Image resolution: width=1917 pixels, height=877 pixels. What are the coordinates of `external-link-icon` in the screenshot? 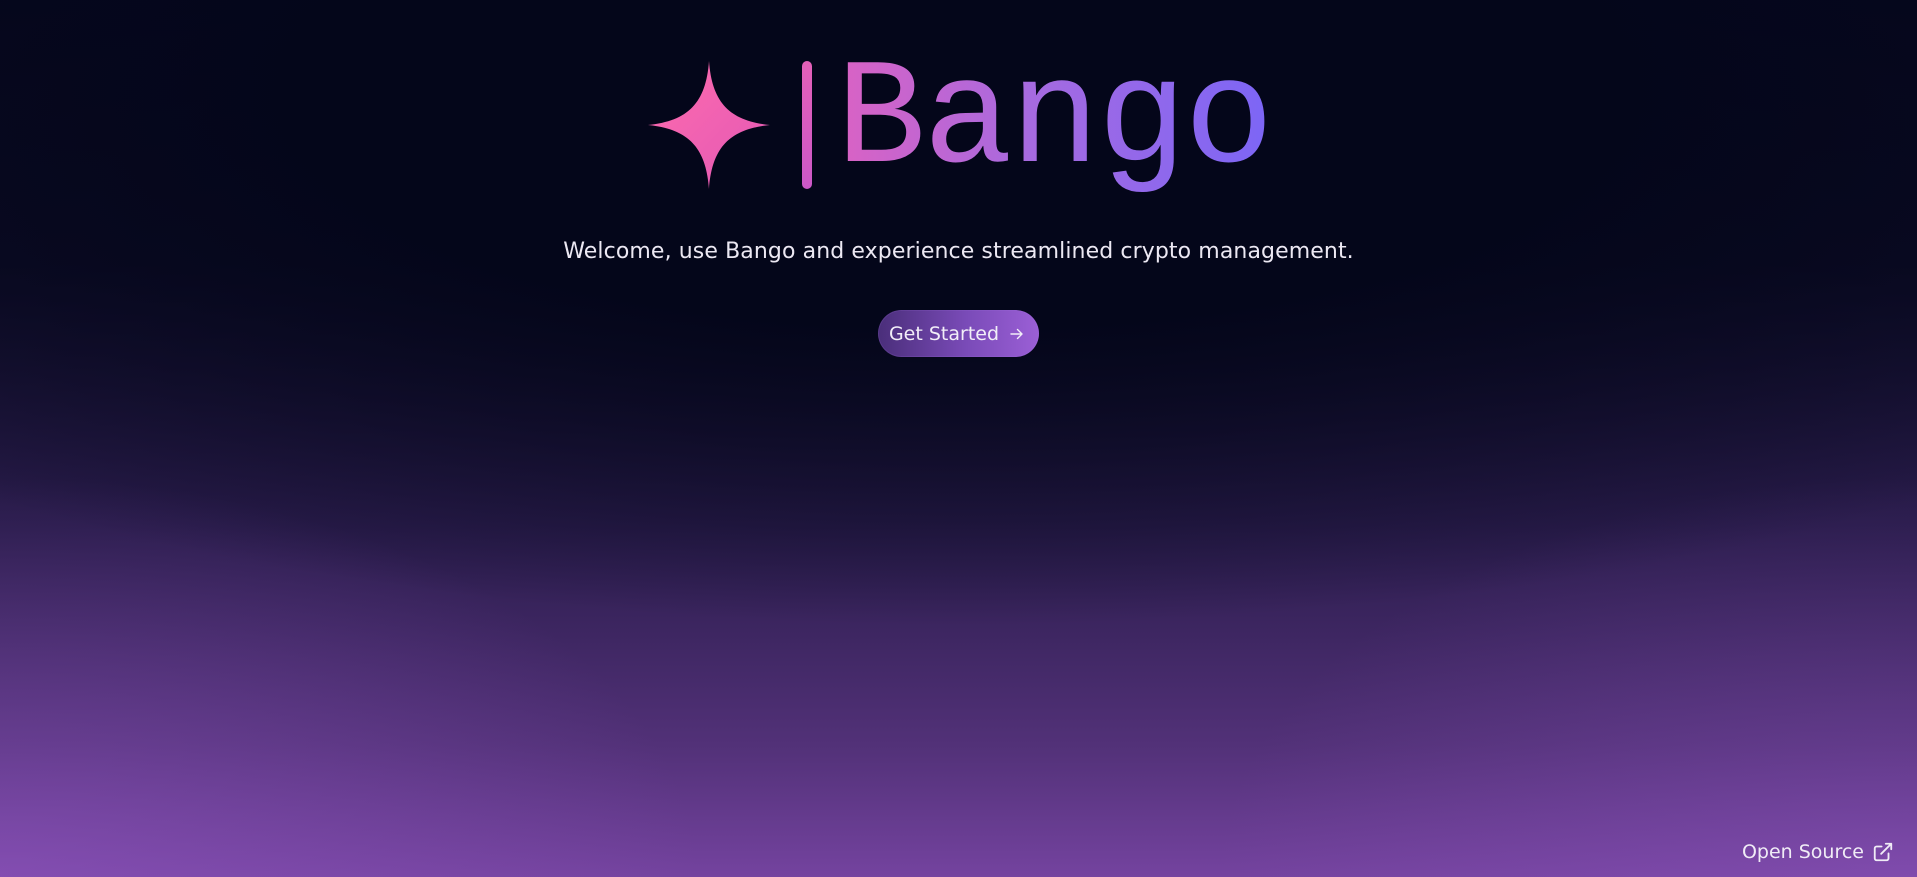 It's located at (1883, 852).